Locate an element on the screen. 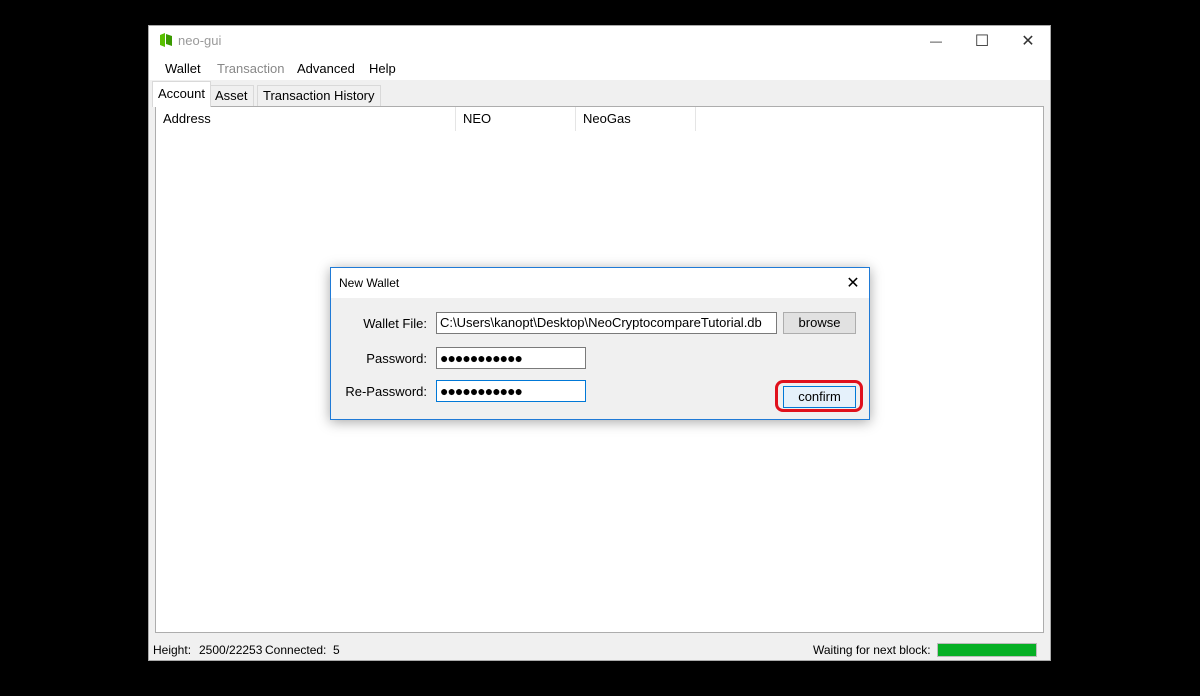 Image resolution: width=1200 pixels, height=696 pixels. connected-value: 5 is located at coordinates (336, 650).